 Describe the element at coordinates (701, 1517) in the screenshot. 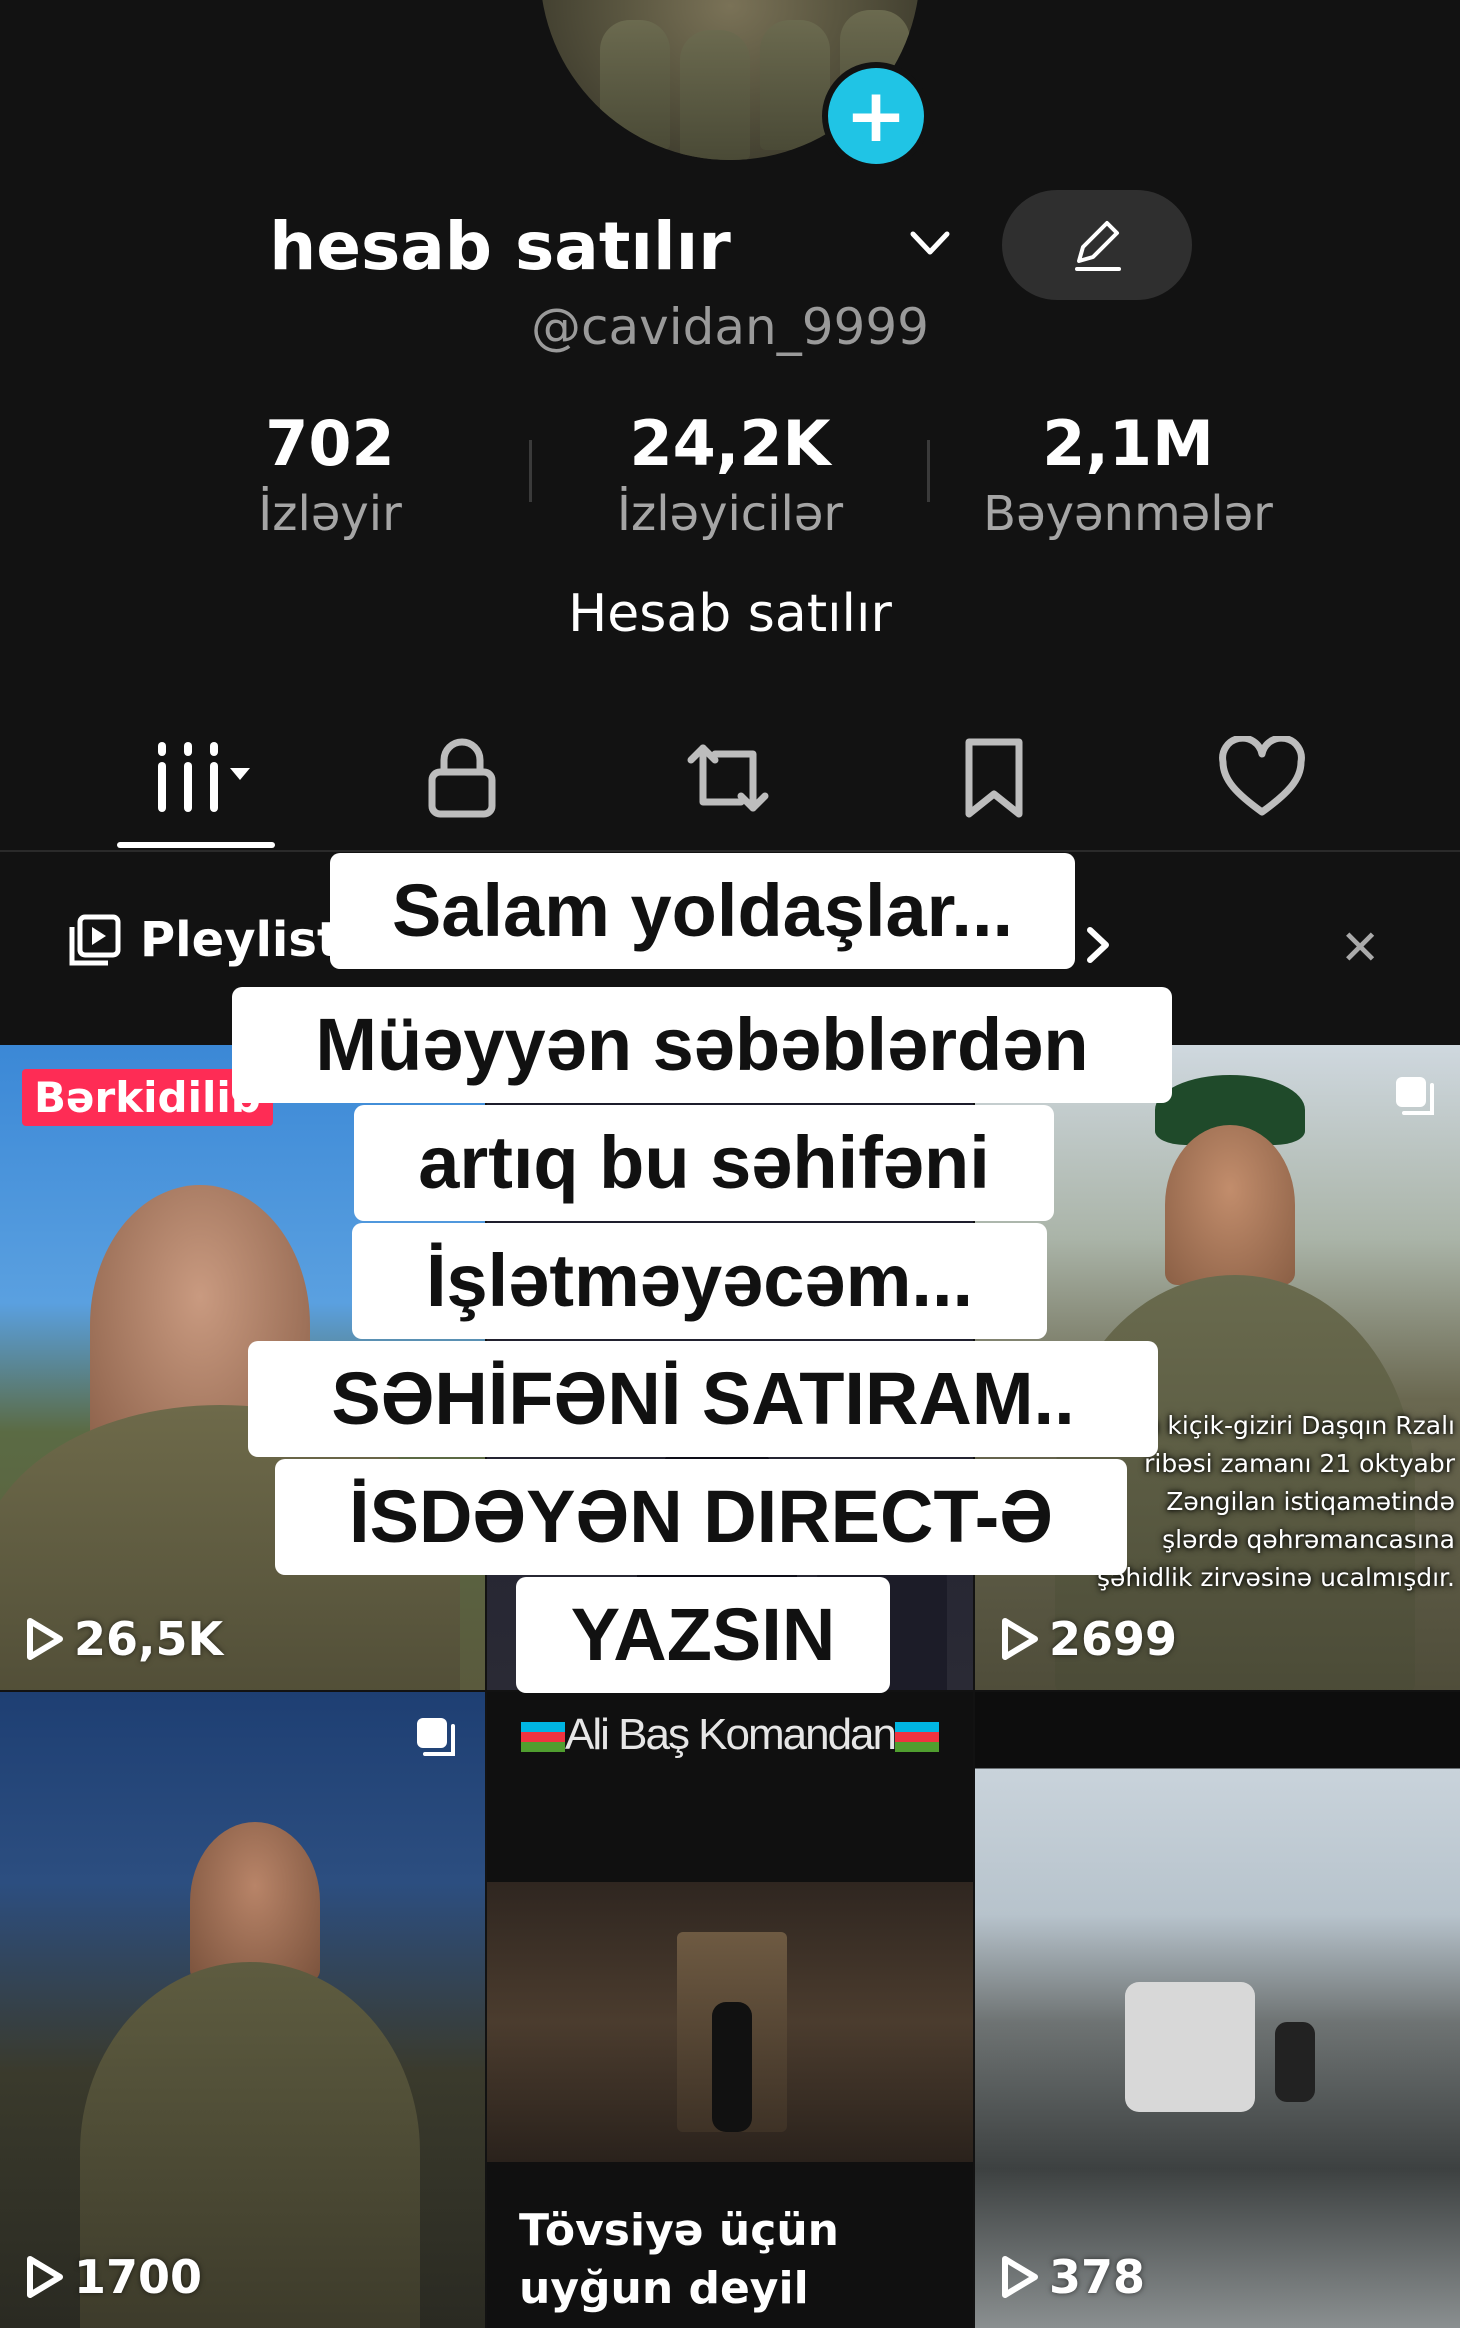

I see `overlay-text-line: İSDƏYƏN DIRECT-Ə` at that location.